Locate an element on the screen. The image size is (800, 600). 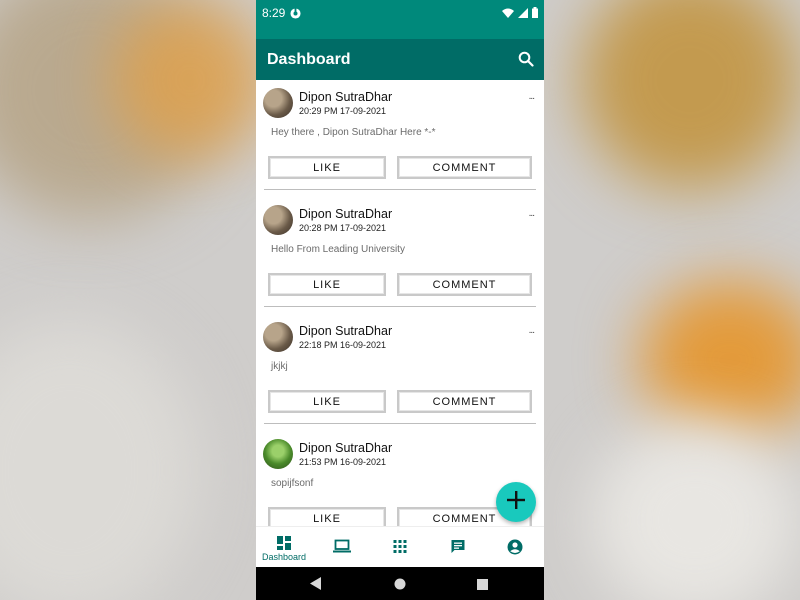
nav-account is located at coordinates (515, 547).